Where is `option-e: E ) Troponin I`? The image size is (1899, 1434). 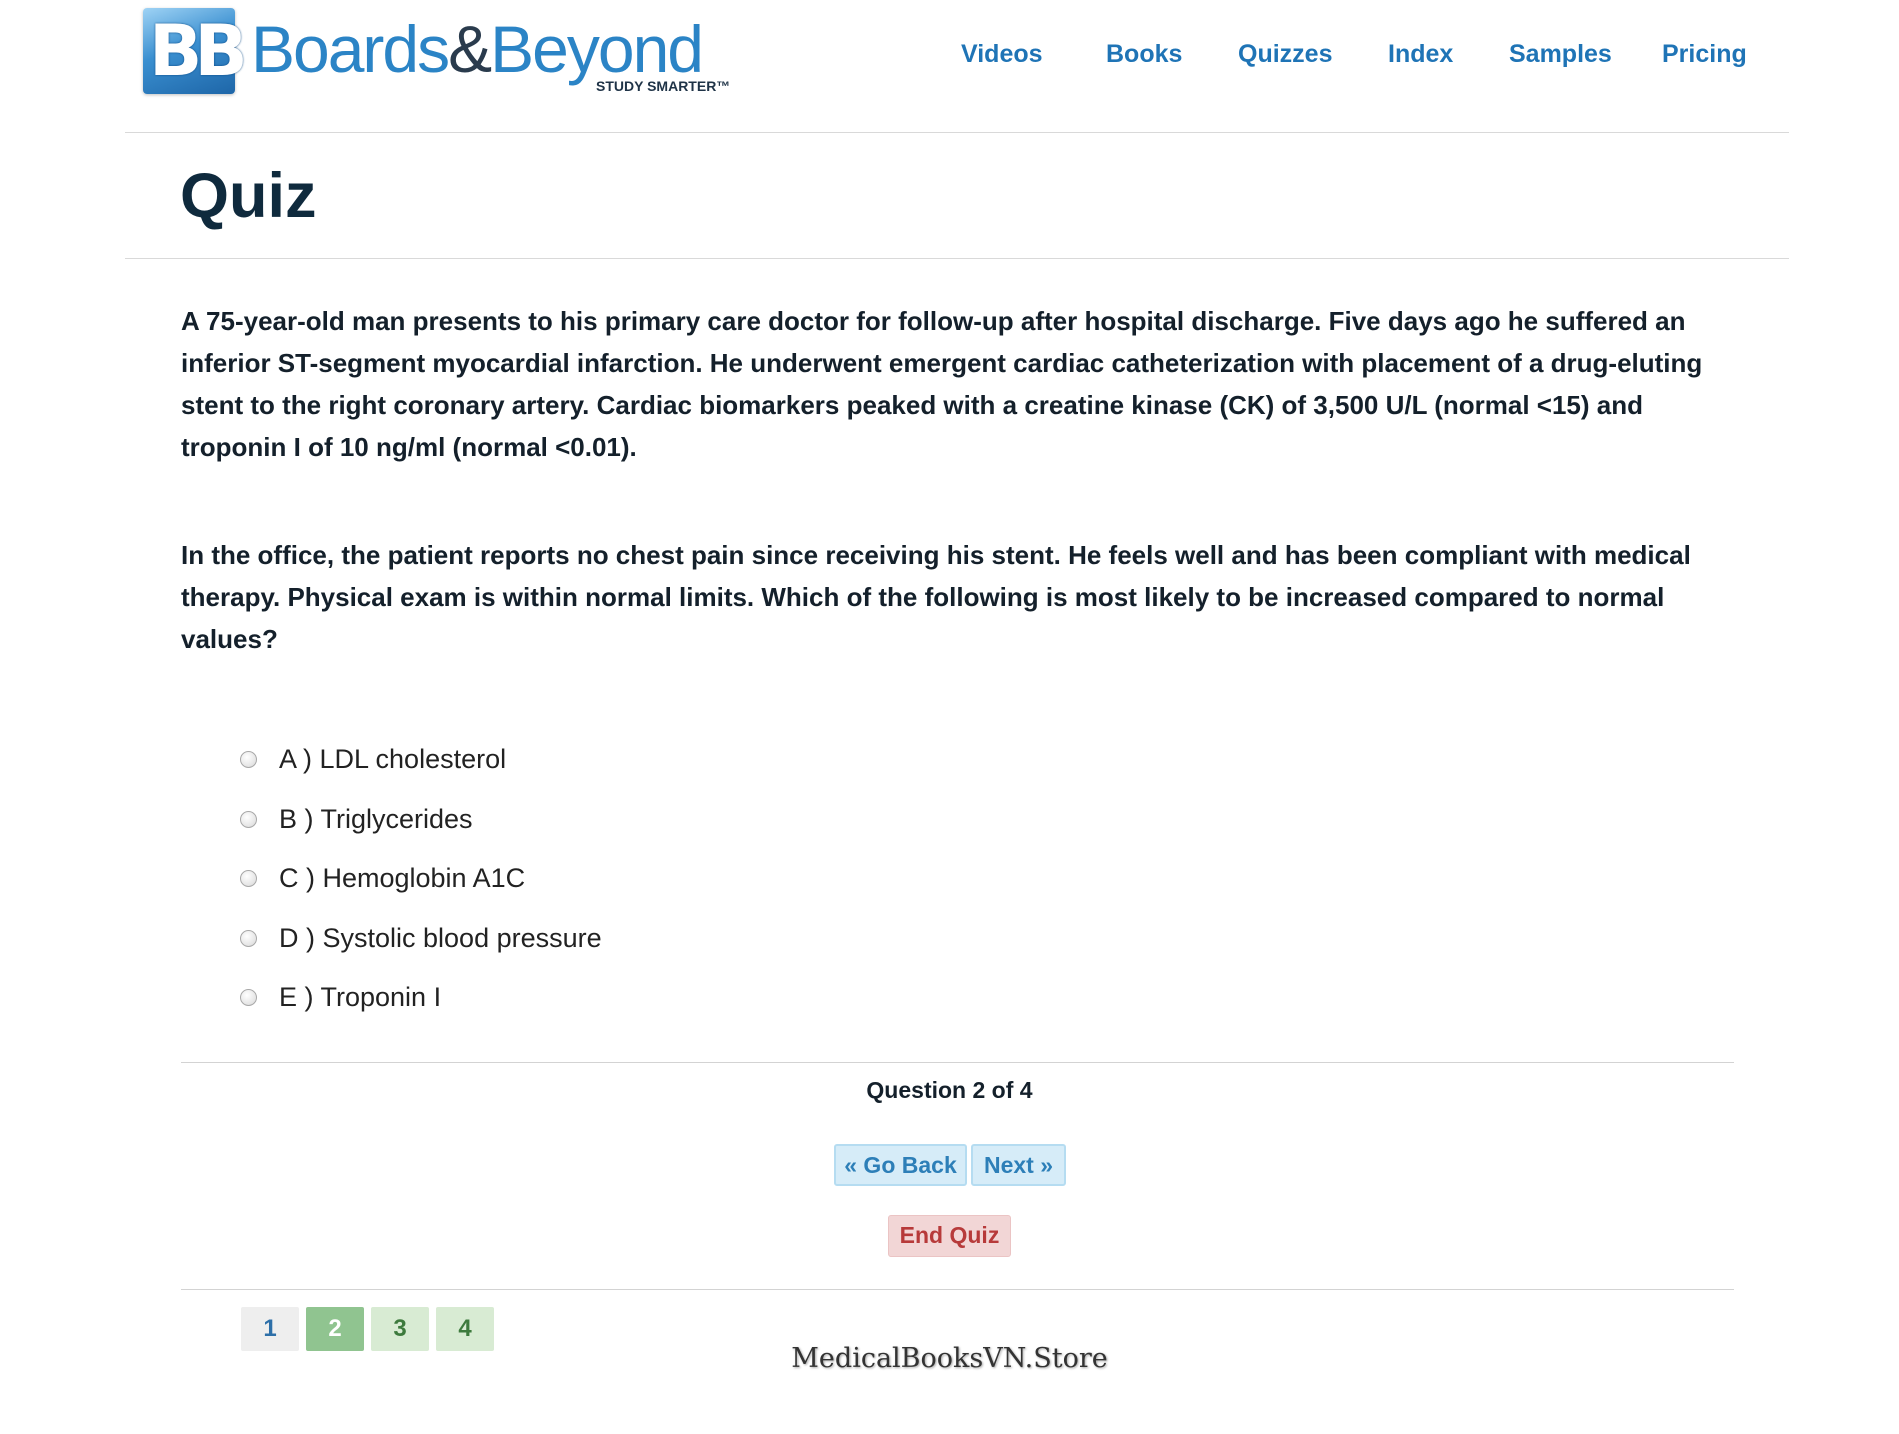 option-e: E ) Troponin I is located at coordinates (421, 998).